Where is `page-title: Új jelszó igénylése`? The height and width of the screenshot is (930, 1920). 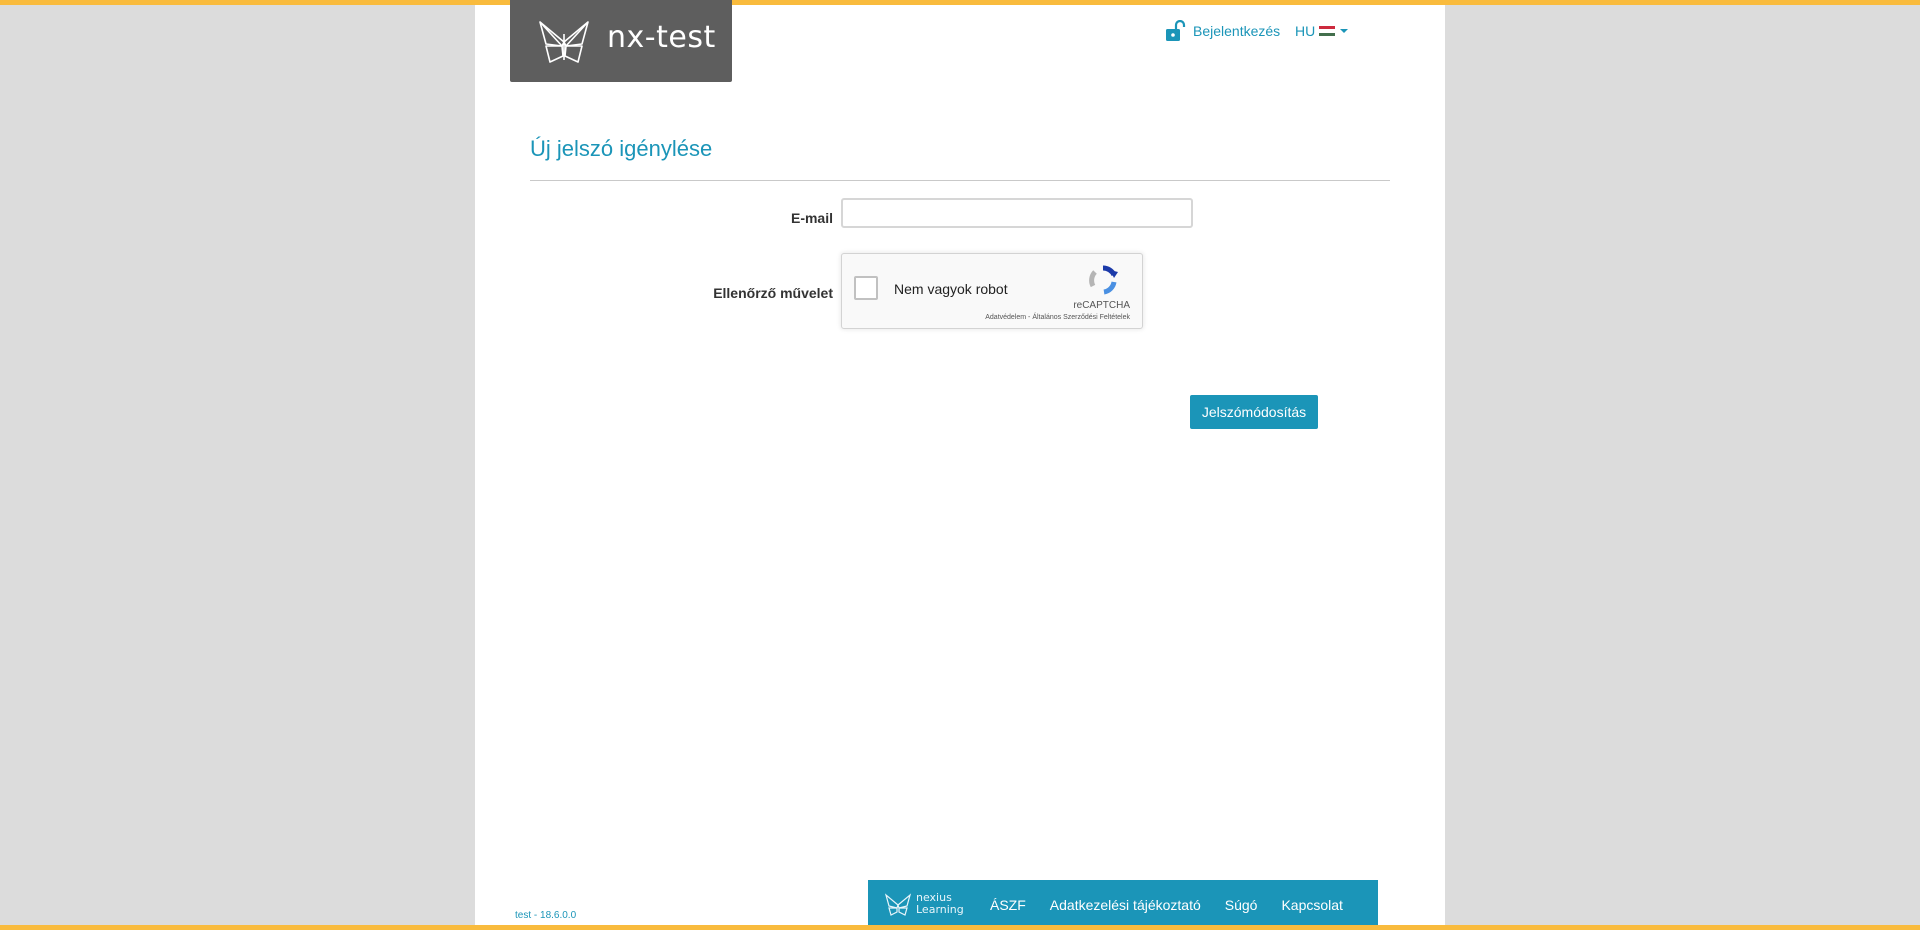 page-title: Új jelszó igénylése is located at coordinates (621, 148).